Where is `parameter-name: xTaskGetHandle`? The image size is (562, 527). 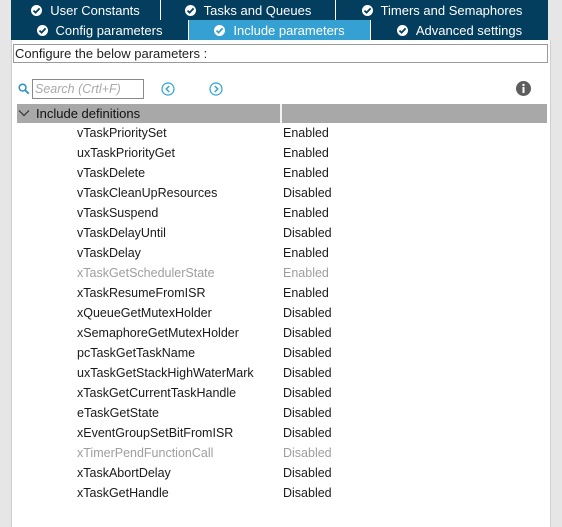
parameter-name: xTaskGetHandle is located at coordinates (123, 493).